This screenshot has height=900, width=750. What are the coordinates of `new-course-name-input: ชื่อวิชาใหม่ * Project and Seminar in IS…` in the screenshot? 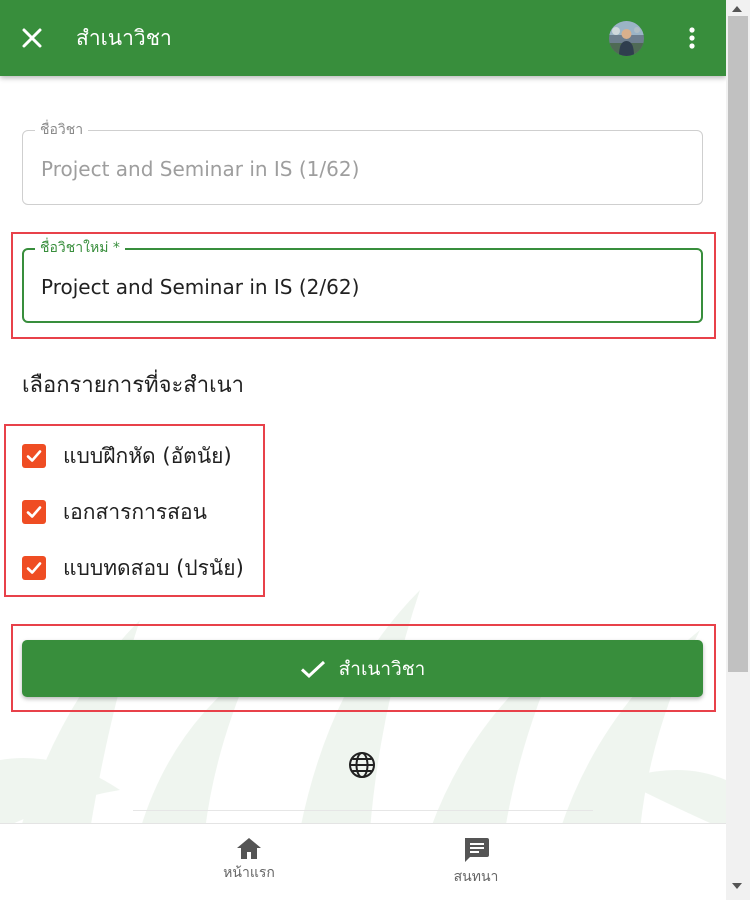 It's located at (362, 281).